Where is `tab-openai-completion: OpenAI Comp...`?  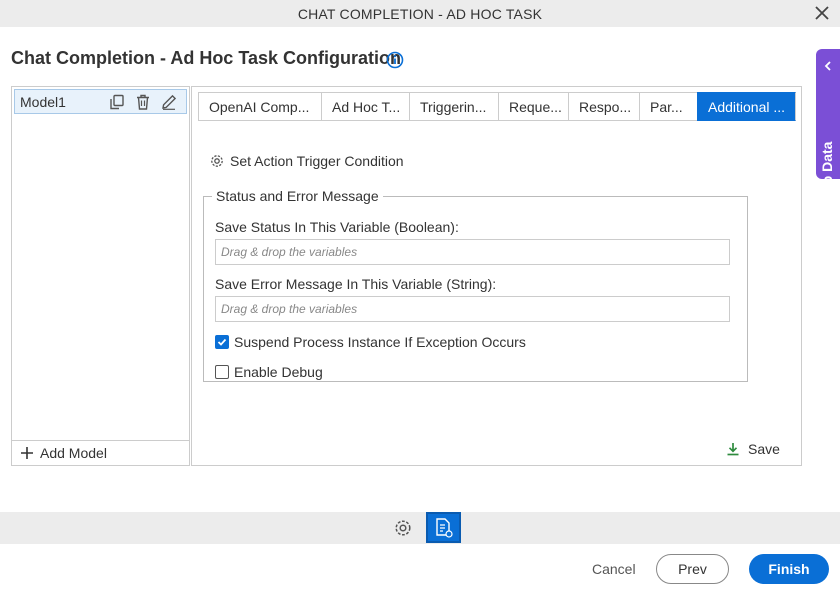
tab-openai-completion: OpenAI Comp... is located at coordinates (259, 106).